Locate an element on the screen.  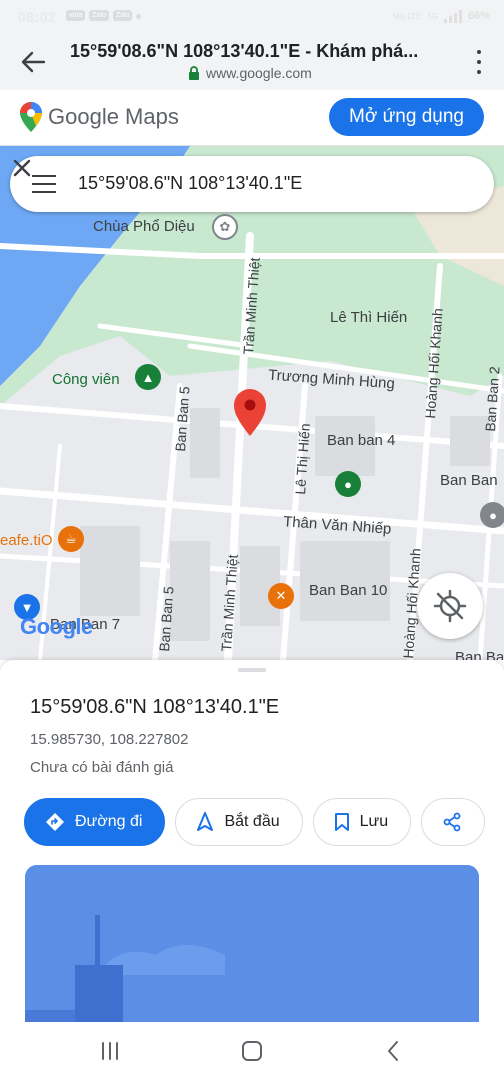
open-app-button: Mở ứng dụng is located at coordinates (406, 117).